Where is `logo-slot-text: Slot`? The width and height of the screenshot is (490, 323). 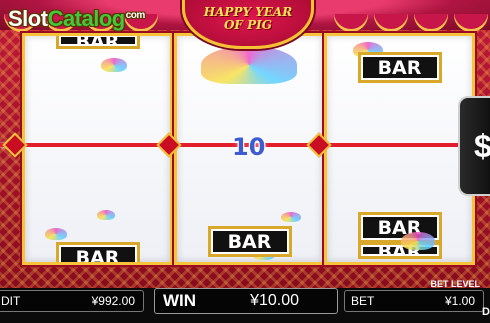 logo-slot-text: Slot is located at coordinates (28, 18).